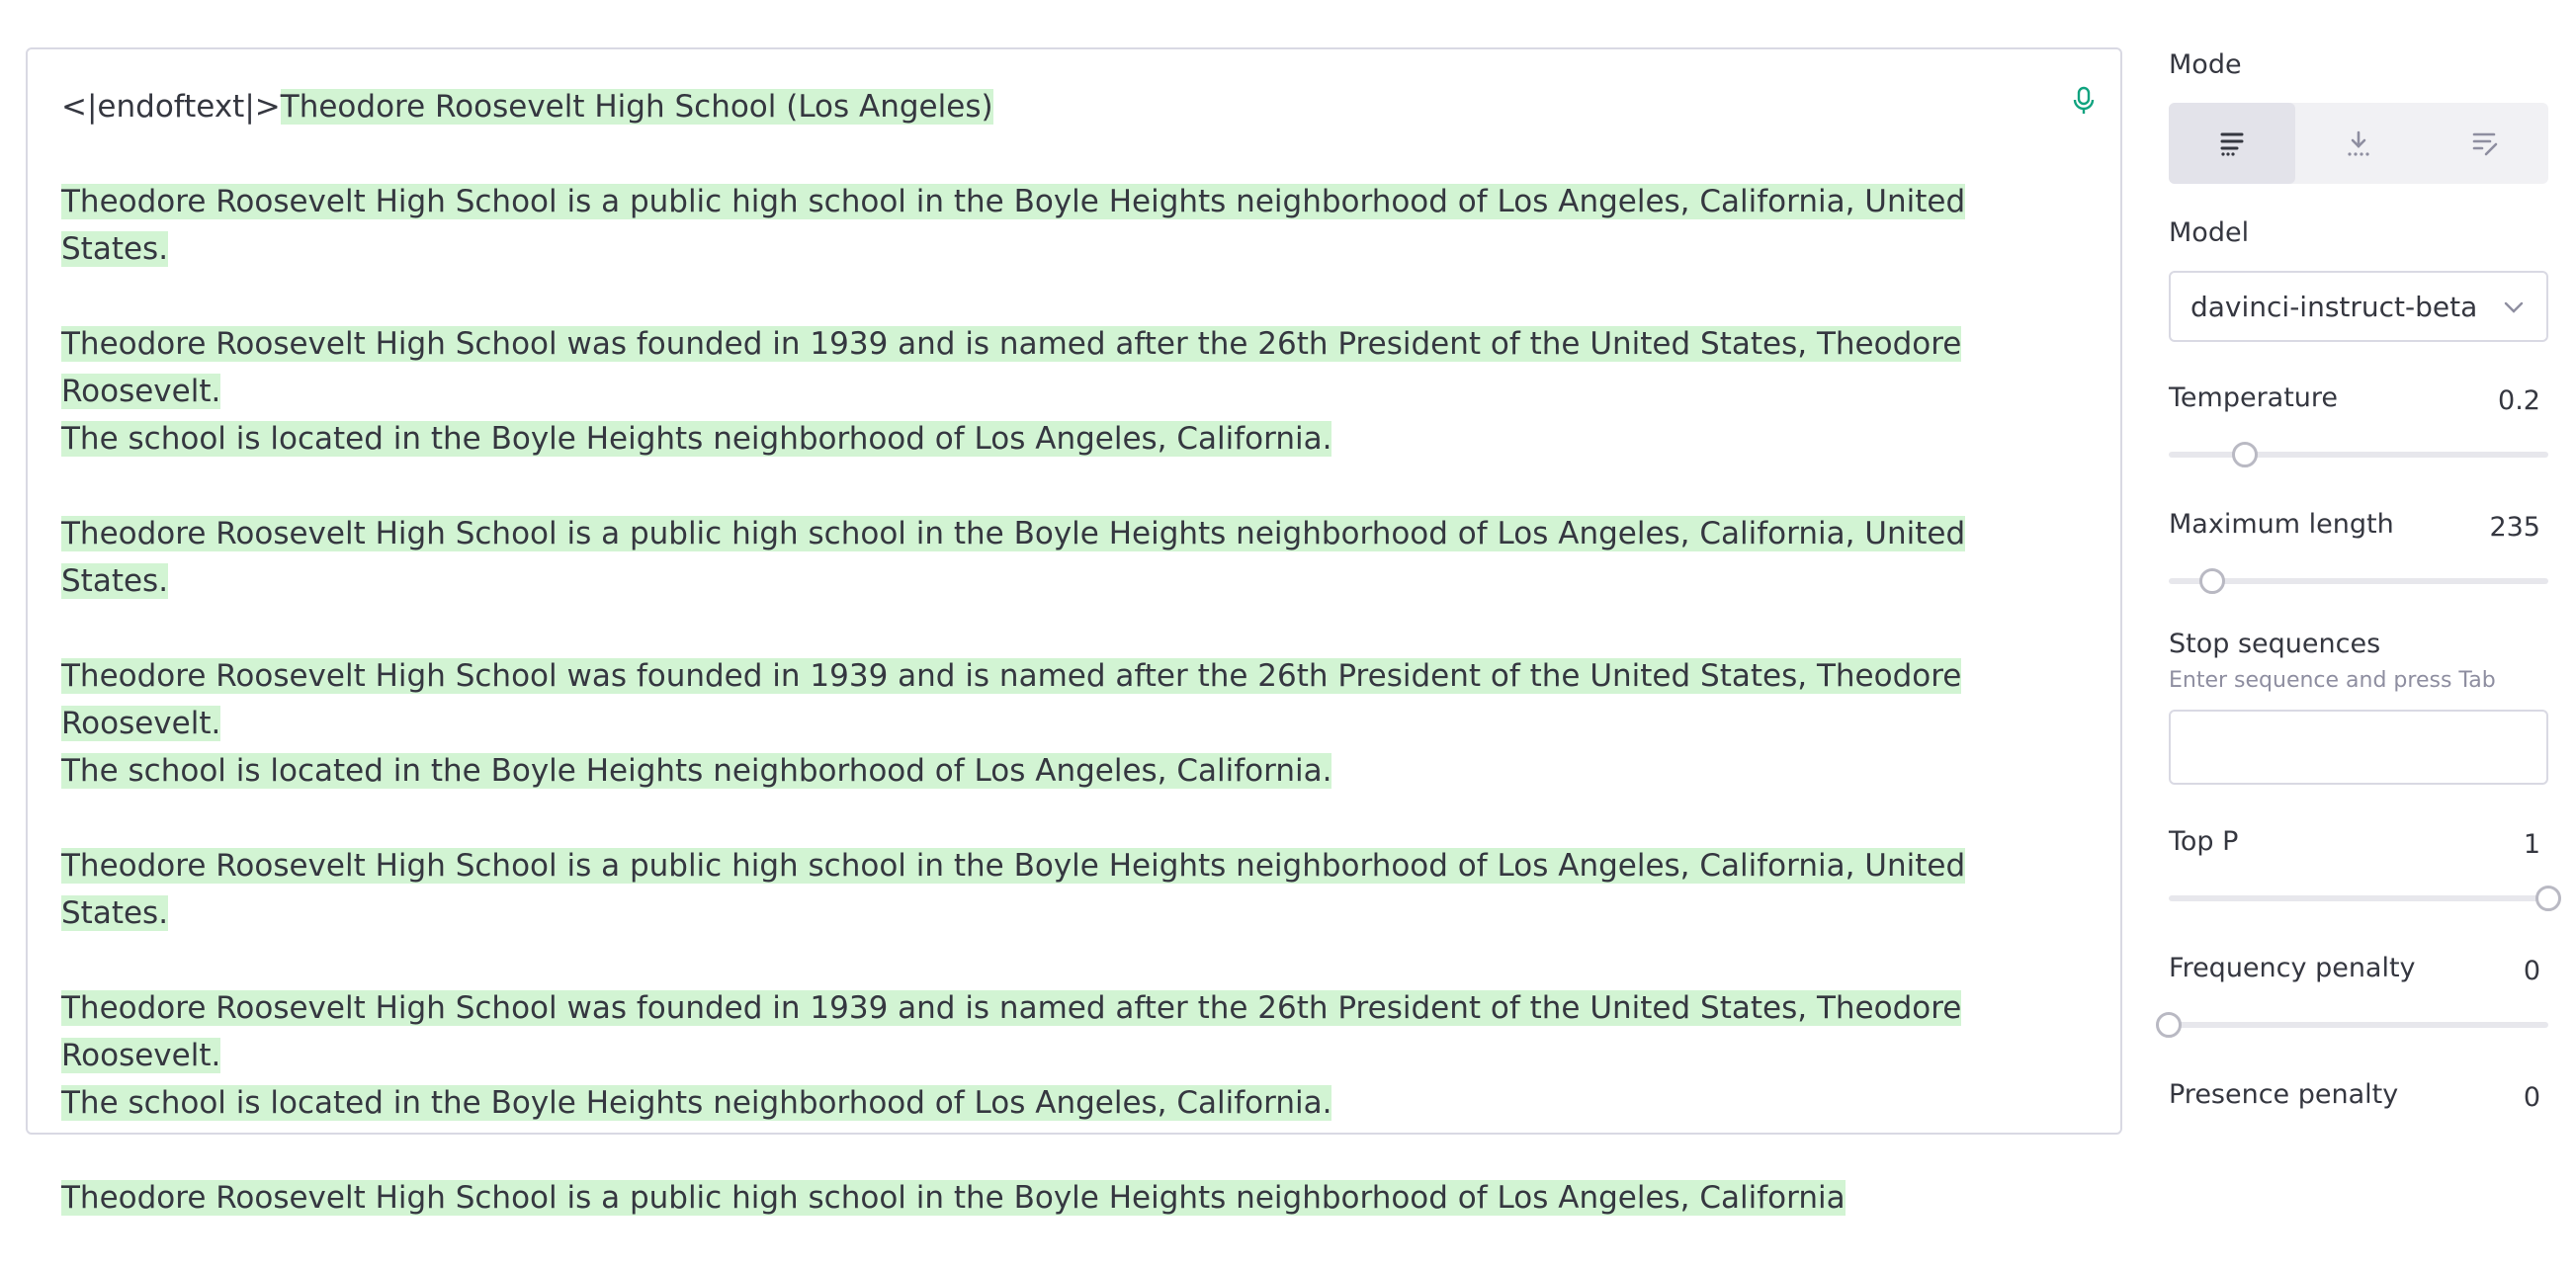 The width and height of the screenshot is (2576, 1269). What do you see at coordinates (2244, 454) in the screenshot?
I see `temperature-slider-thumb` at bounding box center [2244, 454].